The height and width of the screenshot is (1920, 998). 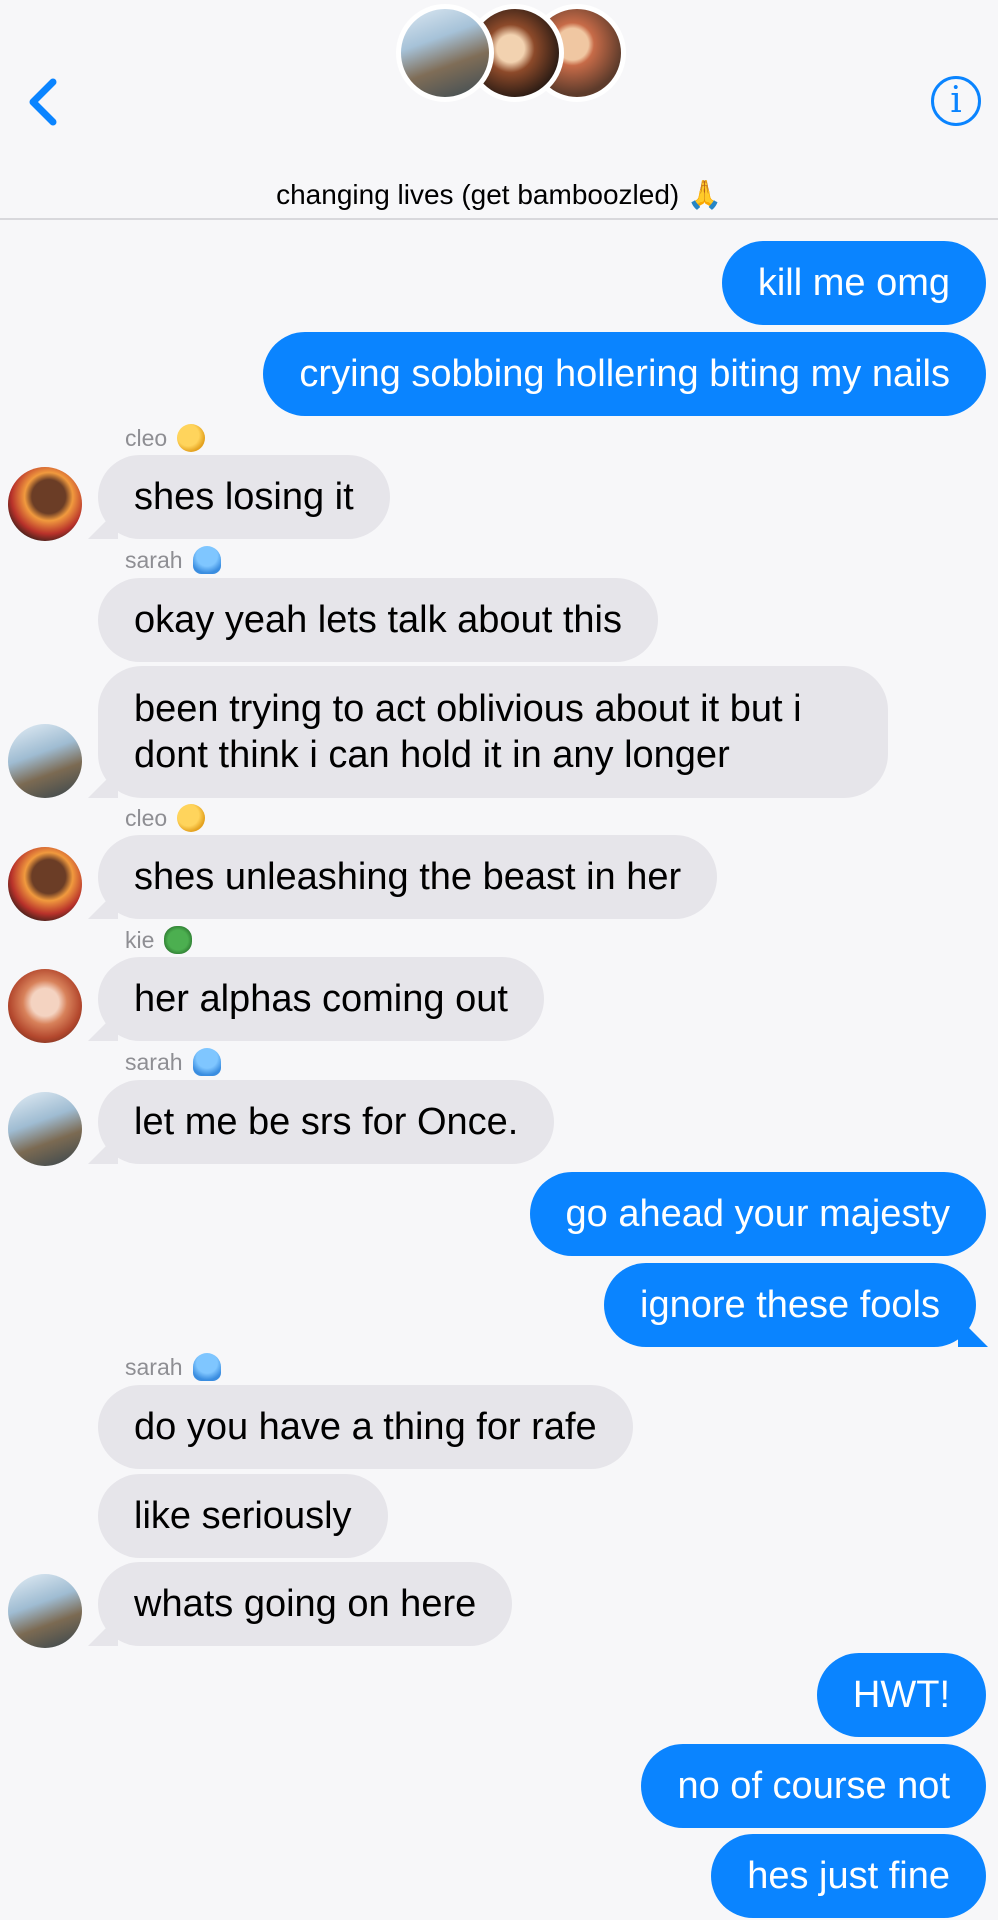 I want to click on message-bubble-received: let me be srs for Once., so click(x=321, y=1122).